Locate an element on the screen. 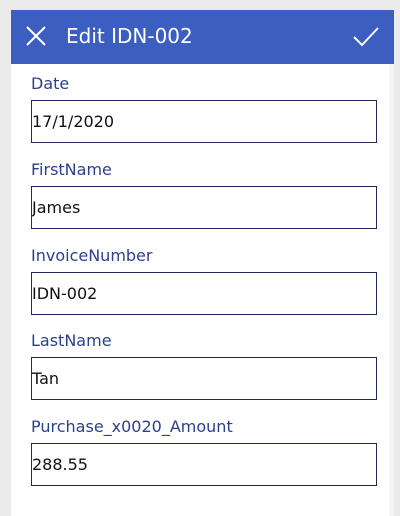 Image resolution: width=400 pixels, height=516 pixels. header-bar: Edit IDN-002 is located at coordinates (202, 37).